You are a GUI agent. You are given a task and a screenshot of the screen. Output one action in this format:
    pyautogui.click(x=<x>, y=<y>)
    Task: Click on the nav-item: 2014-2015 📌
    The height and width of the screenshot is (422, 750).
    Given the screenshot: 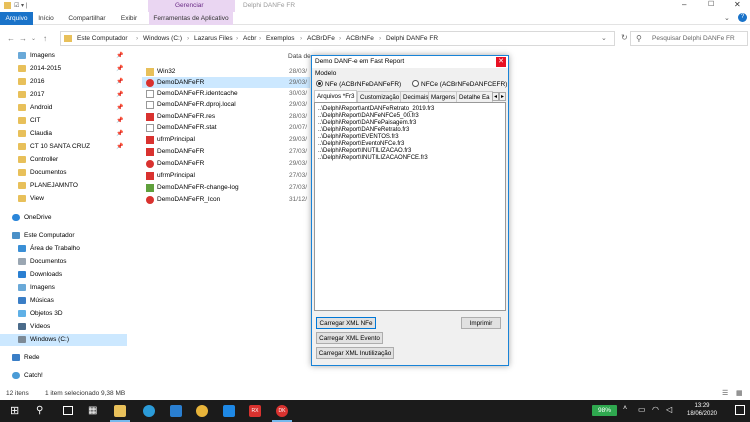 What is the action you would take?
    pyautogui.click(x=63, y=69)
    